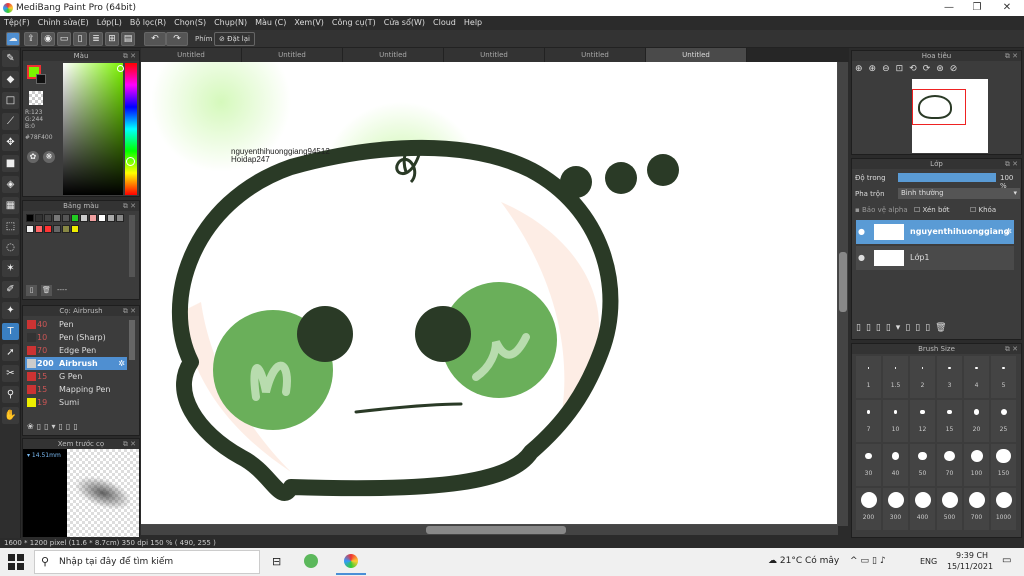 The image size is (1024, 576). Describe the element at coordinates (949, 509) in the screenshot. I see `brush-size-cell: 500` at that location.